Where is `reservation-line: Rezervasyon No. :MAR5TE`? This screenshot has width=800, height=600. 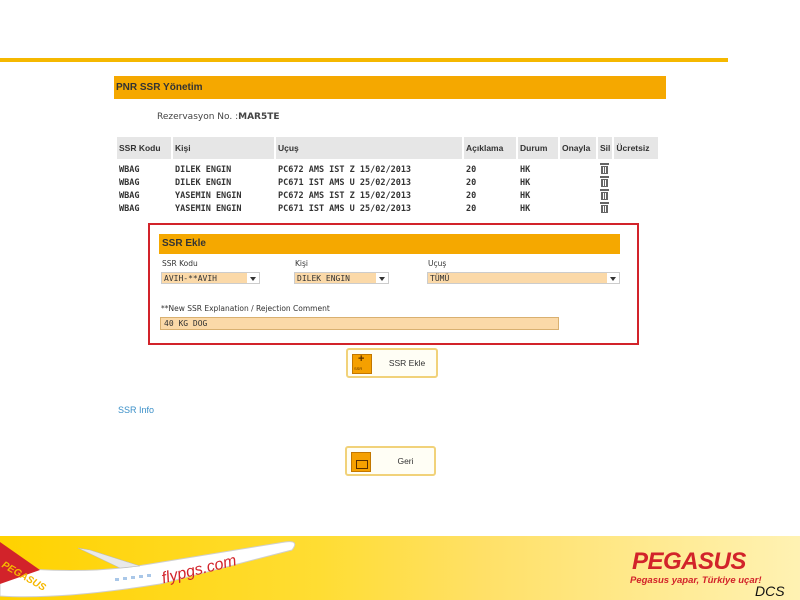
reservation-line: Rezervasyon No. :MAR5TE is located at coordinates (218, 117).